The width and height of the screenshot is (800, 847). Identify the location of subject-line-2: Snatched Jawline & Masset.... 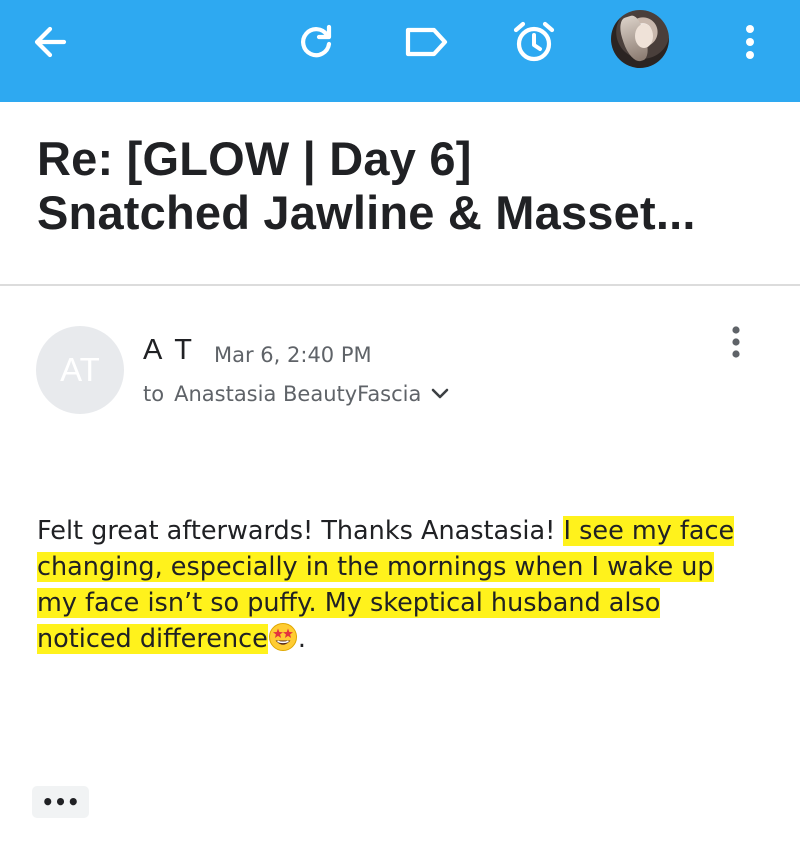
(366, 212).